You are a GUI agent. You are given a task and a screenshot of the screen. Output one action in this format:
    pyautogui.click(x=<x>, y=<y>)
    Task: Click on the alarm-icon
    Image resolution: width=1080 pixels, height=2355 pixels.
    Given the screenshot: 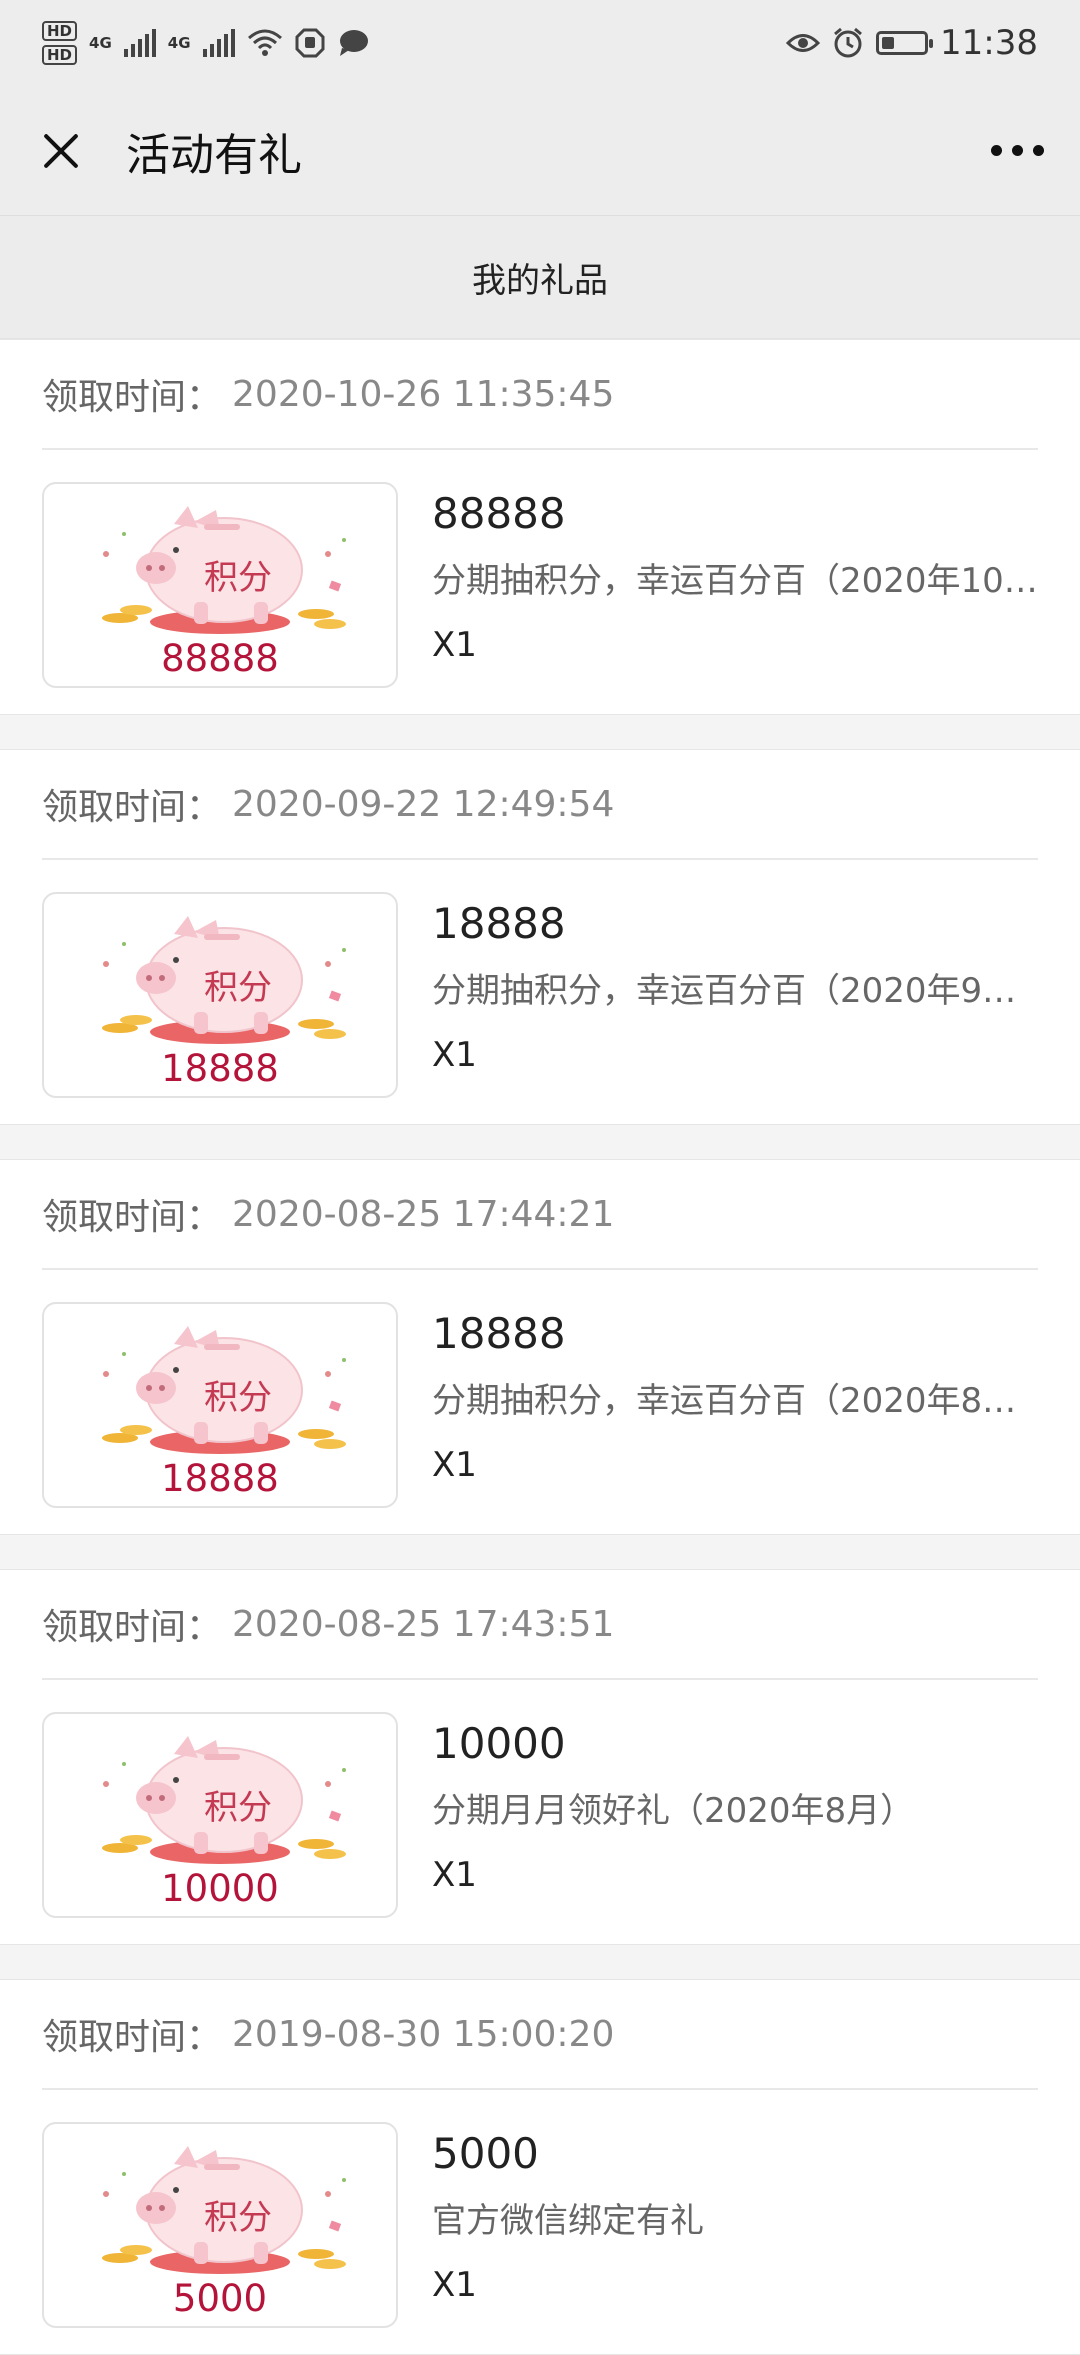 What is the action you would take?
    pyautogui.click(x=848, y=42)
    